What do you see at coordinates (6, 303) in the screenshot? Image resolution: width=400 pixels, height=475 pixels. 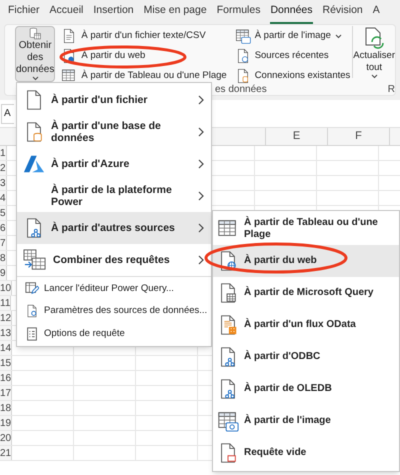 I see `row-header: 11` at bounding box center [6, 303].